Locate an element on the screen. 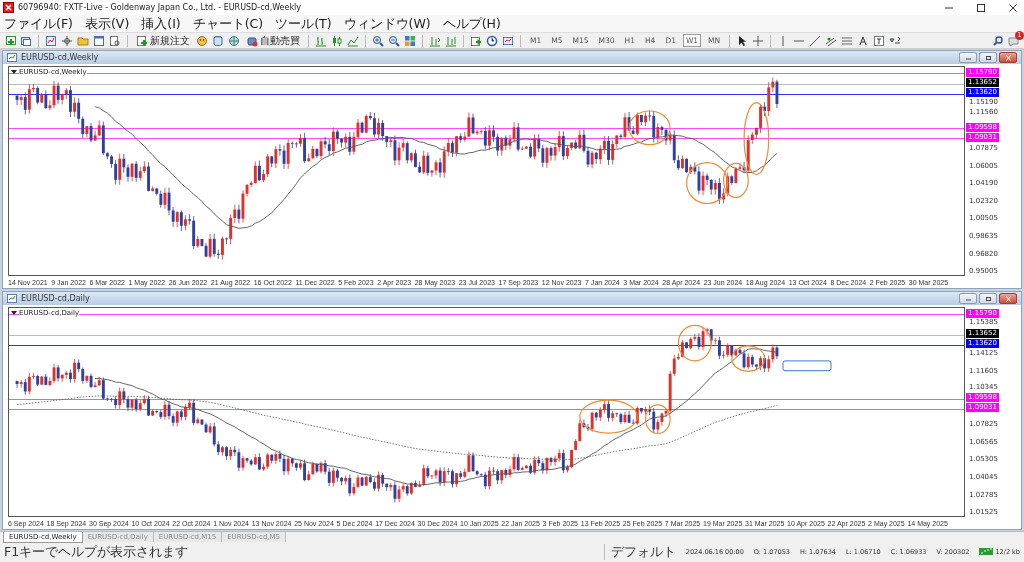  auto-trading-button: 自動売買 is located at coordinates (273, 40).